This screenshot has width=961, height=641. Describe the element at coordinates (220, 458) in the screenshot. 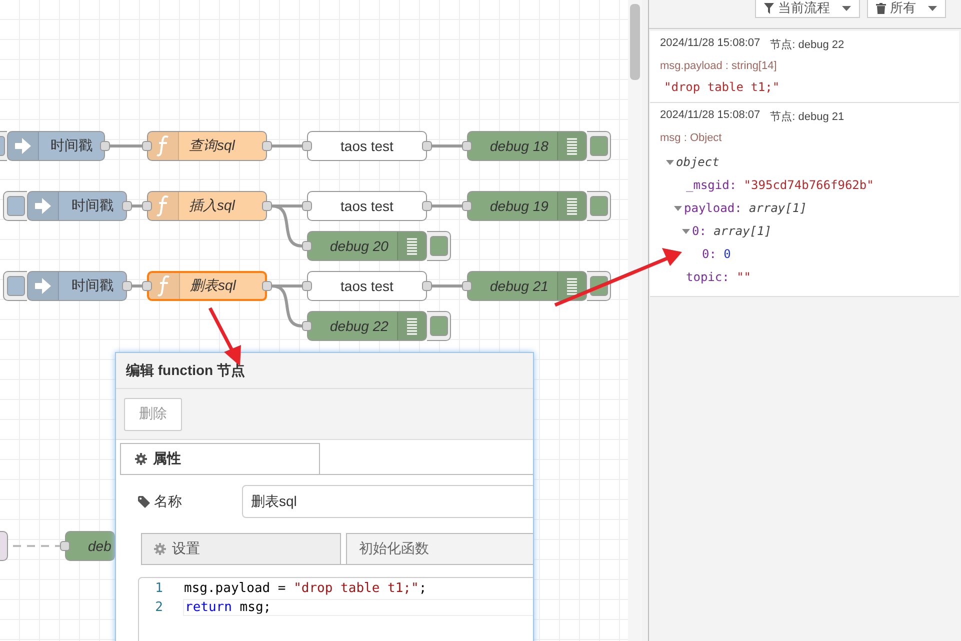

I see `properties-tab: 属性` at that location.